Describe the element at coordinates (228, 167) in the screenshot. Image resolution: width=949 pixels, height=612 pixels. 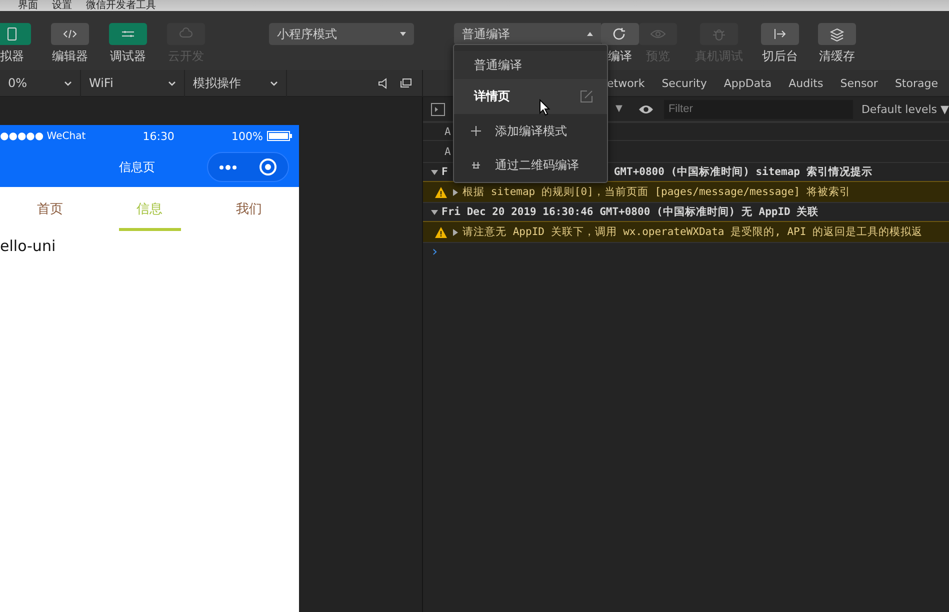
I see `more-icon` at that location.